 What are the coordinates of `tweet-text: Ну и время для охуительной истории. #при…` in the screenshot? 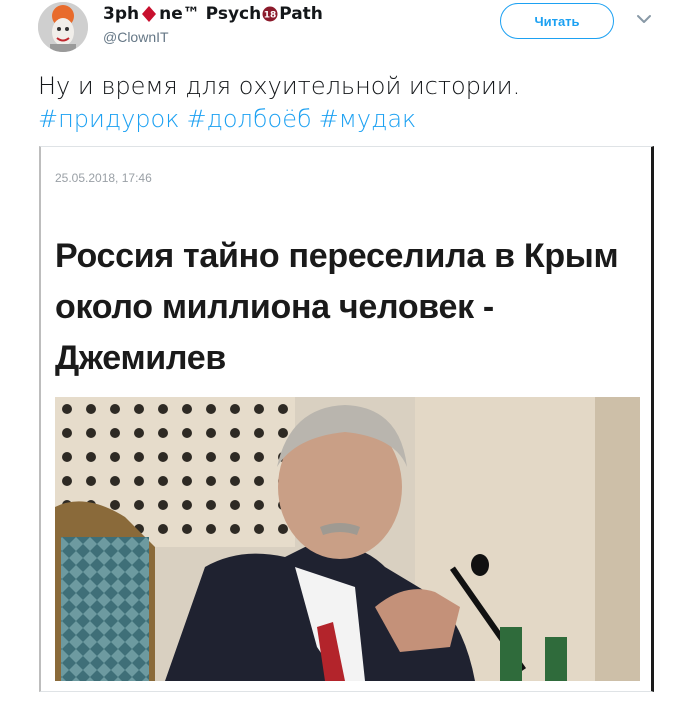 It's located at (348, 103).